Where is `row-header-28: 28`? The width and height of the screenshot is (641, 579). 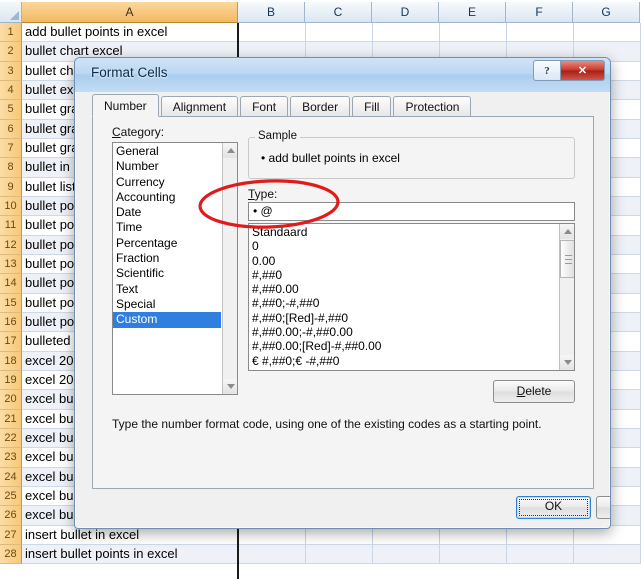
row-header-28: 28 is located at coordinates (11, 554).